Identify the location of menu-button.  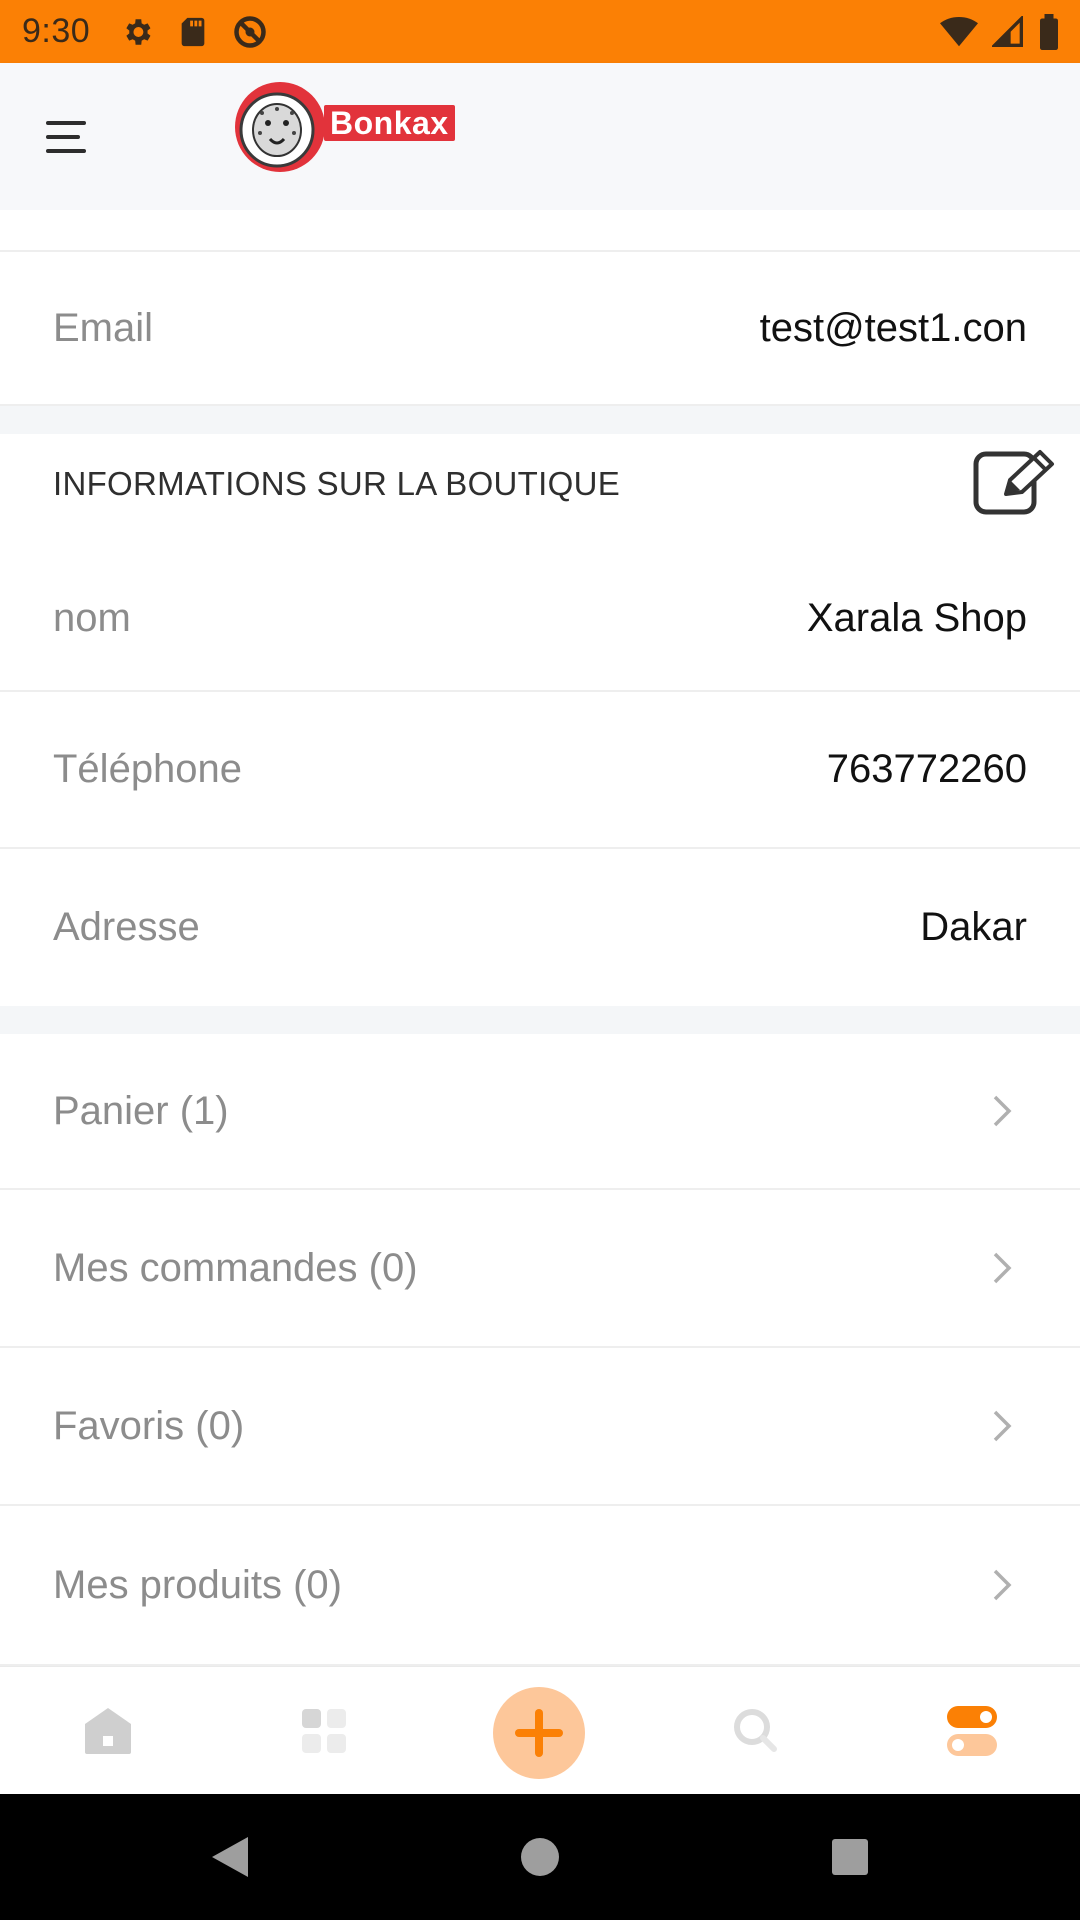
(68, 137).